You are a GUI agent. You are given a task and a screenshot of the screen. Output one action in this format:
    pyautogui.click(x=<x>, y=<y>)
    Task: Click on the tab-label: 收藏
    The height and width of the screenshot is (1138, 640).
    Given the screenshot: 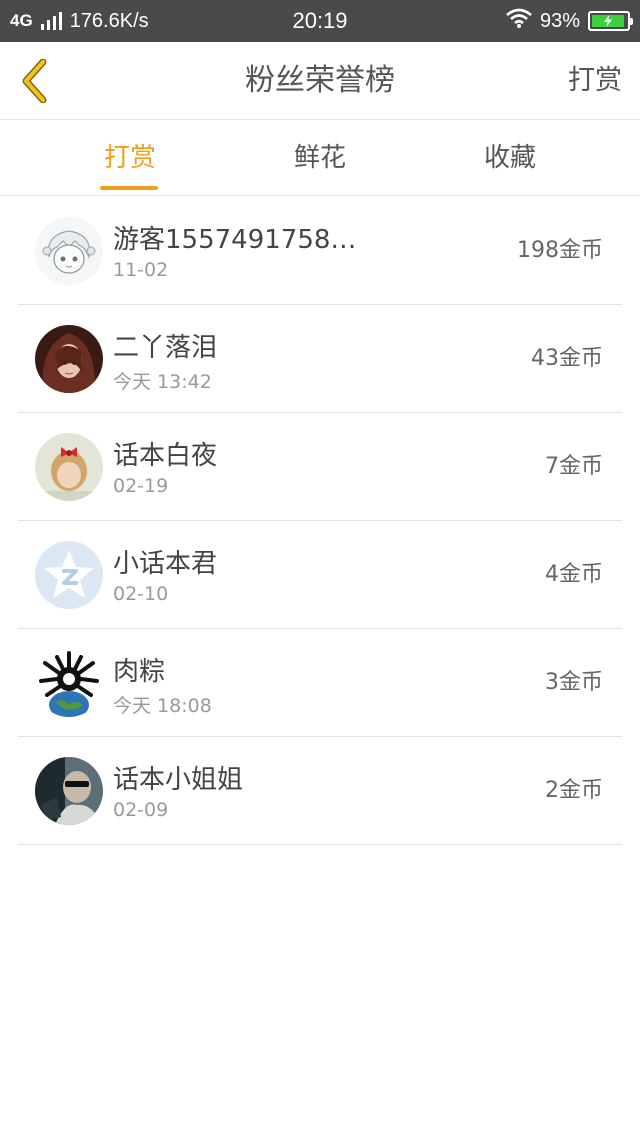 What is the action you would take?
    pyautogui.click(x=509, y=158)
    